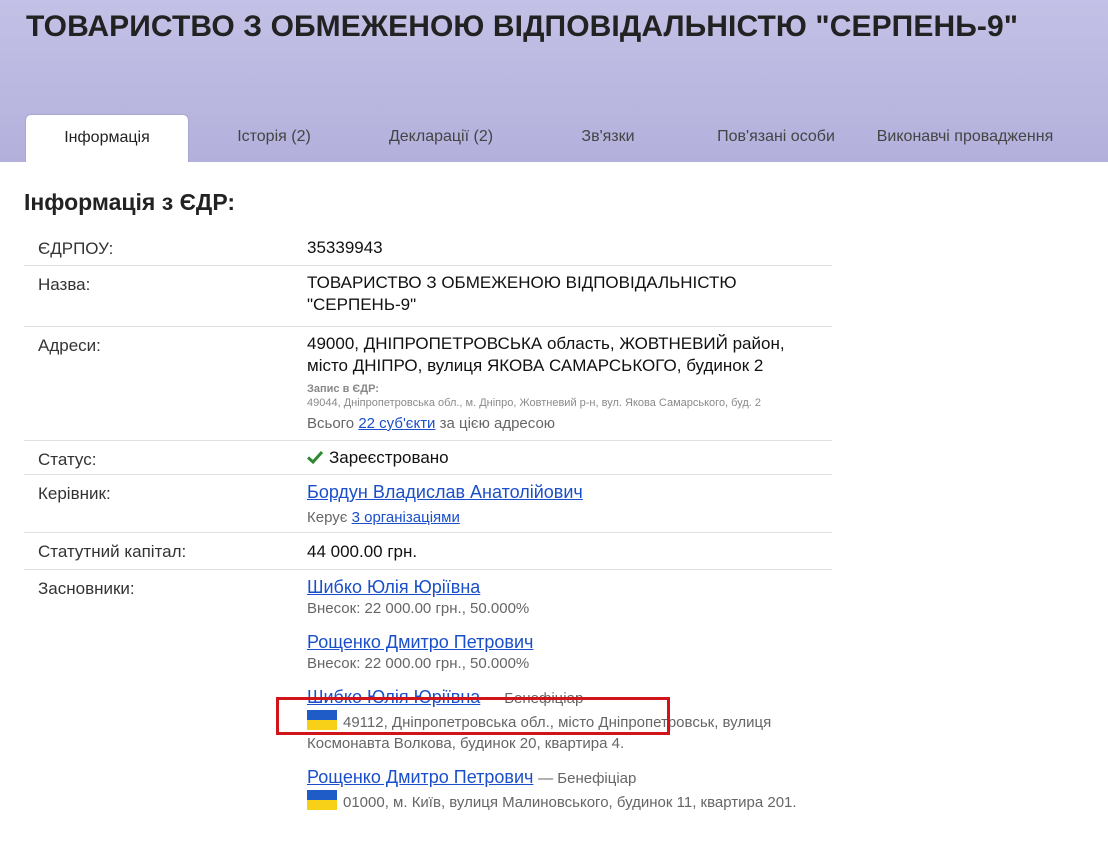 This screenshot has height=853, width=1108. I want to click on tab-enforcement-proceedings: Виконавчі провадження, so click(965, 138).